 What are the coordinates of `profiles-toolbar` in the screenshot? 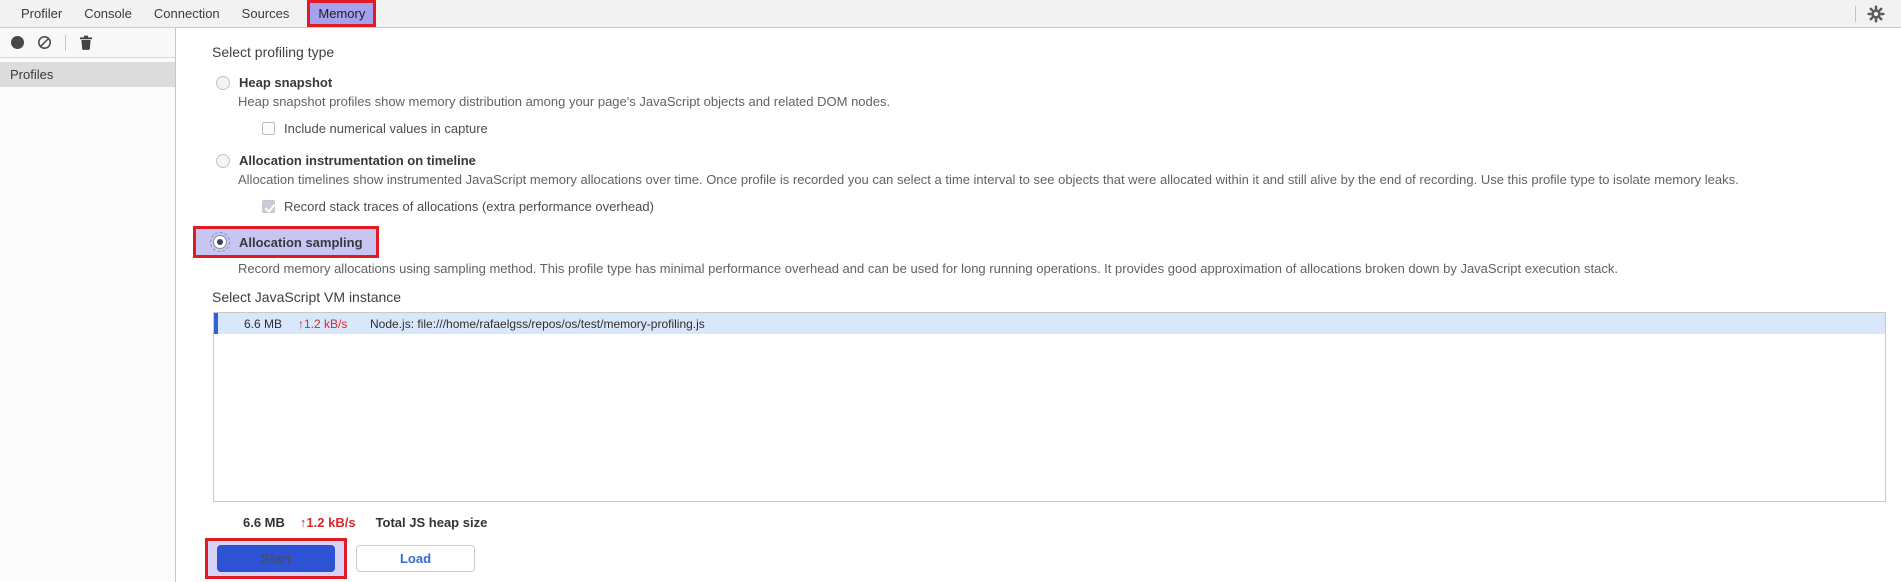 It's located at (87, 43).